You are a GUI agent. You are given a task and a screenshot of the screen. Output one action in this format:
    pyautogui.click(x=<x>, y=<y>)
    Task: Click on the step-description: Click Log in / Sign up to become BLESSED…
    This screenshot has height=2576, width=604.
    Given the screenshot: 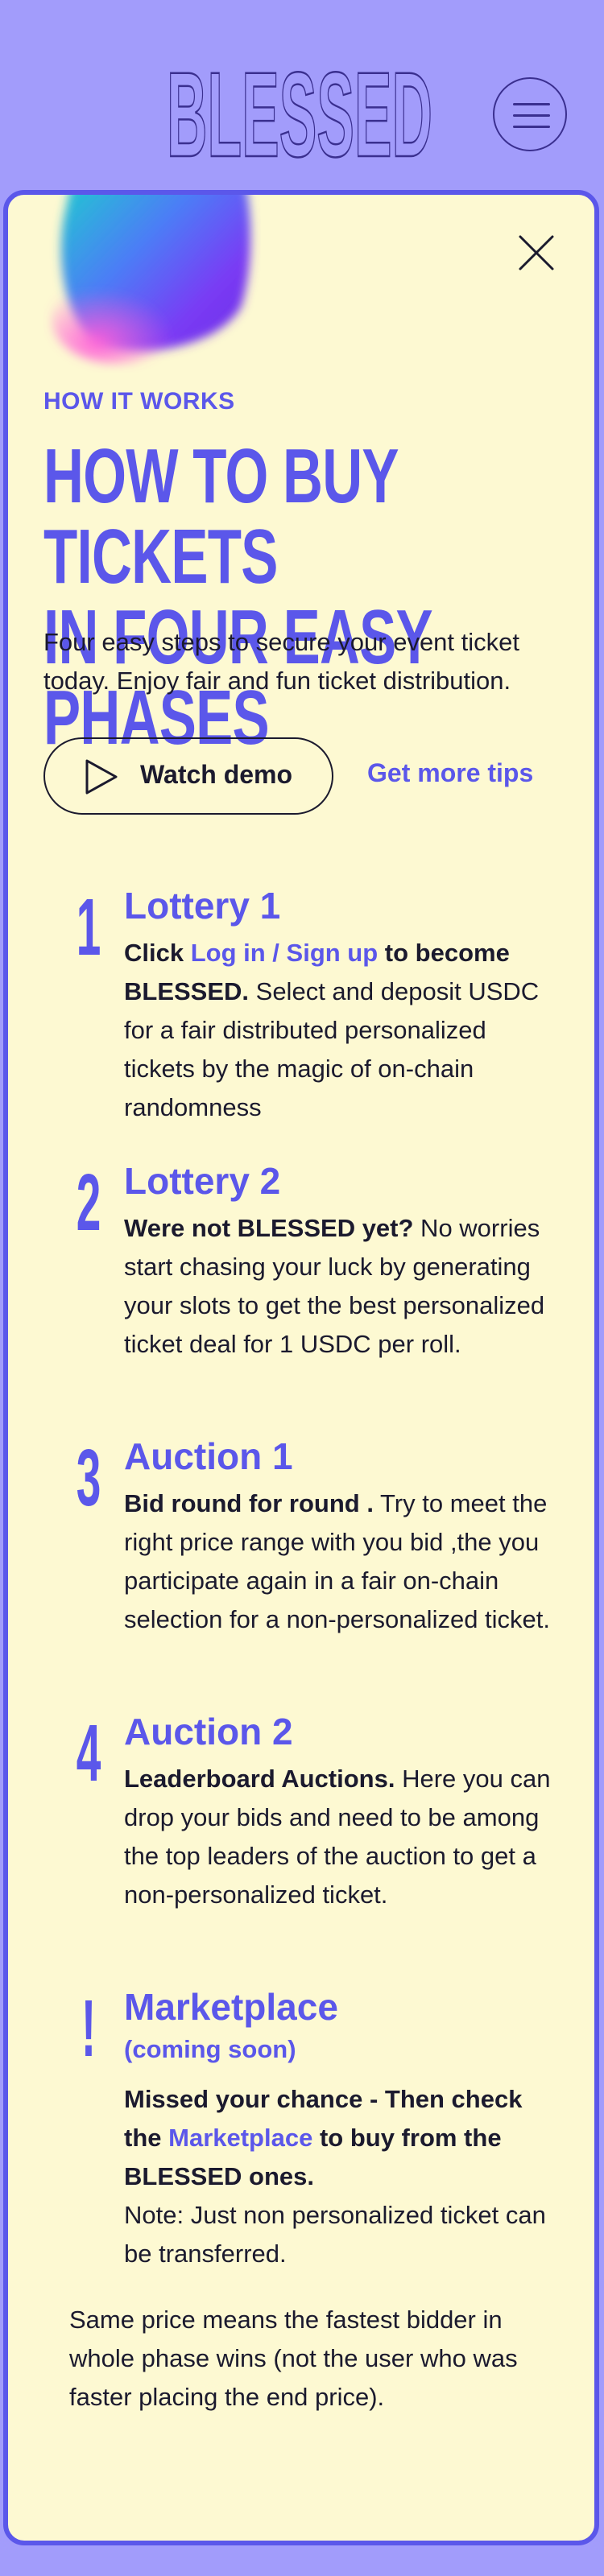 What is the action you would take?
    pyautogui.click(x=332, y=1030)
    